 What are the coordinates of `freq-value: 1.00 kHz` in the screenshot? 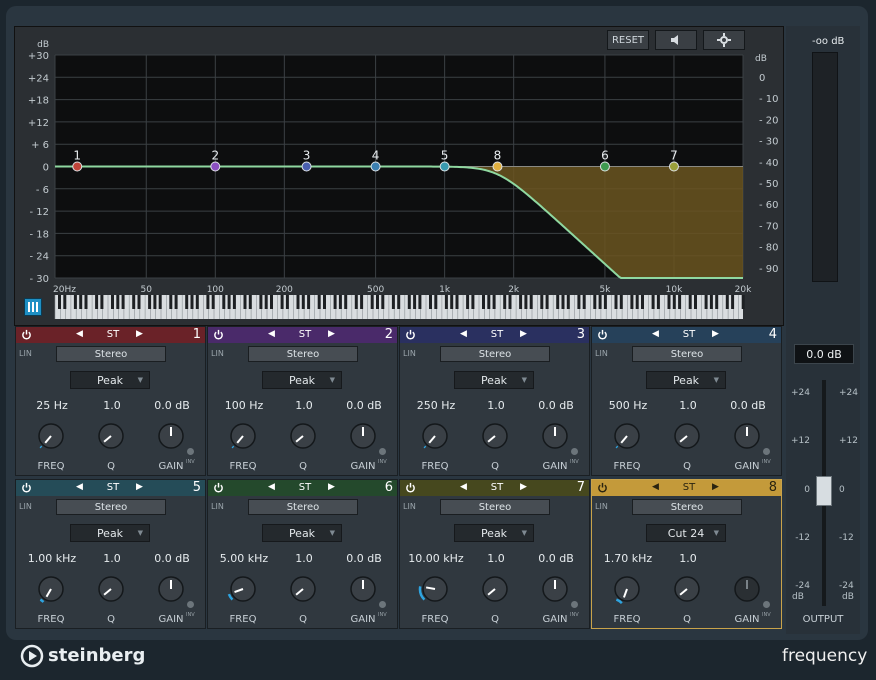 It's located at (52, 558).